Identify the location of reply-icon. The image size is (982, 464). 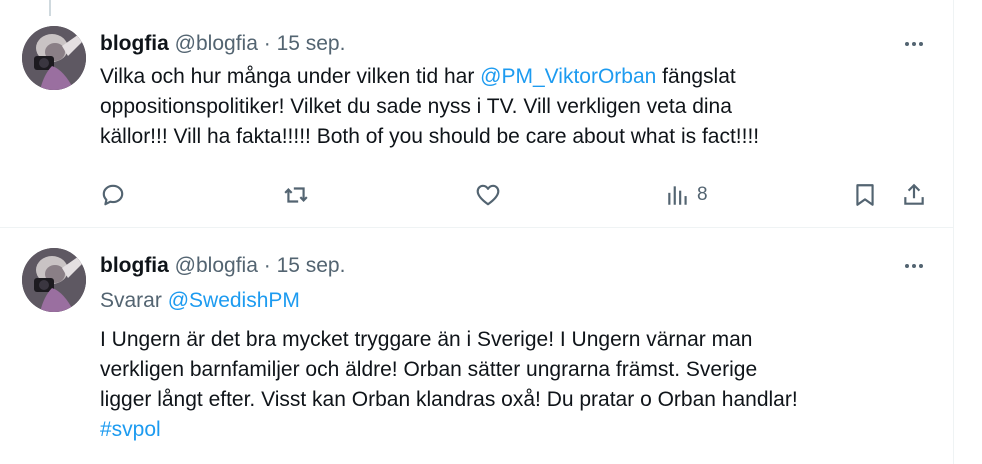
(113, 195).